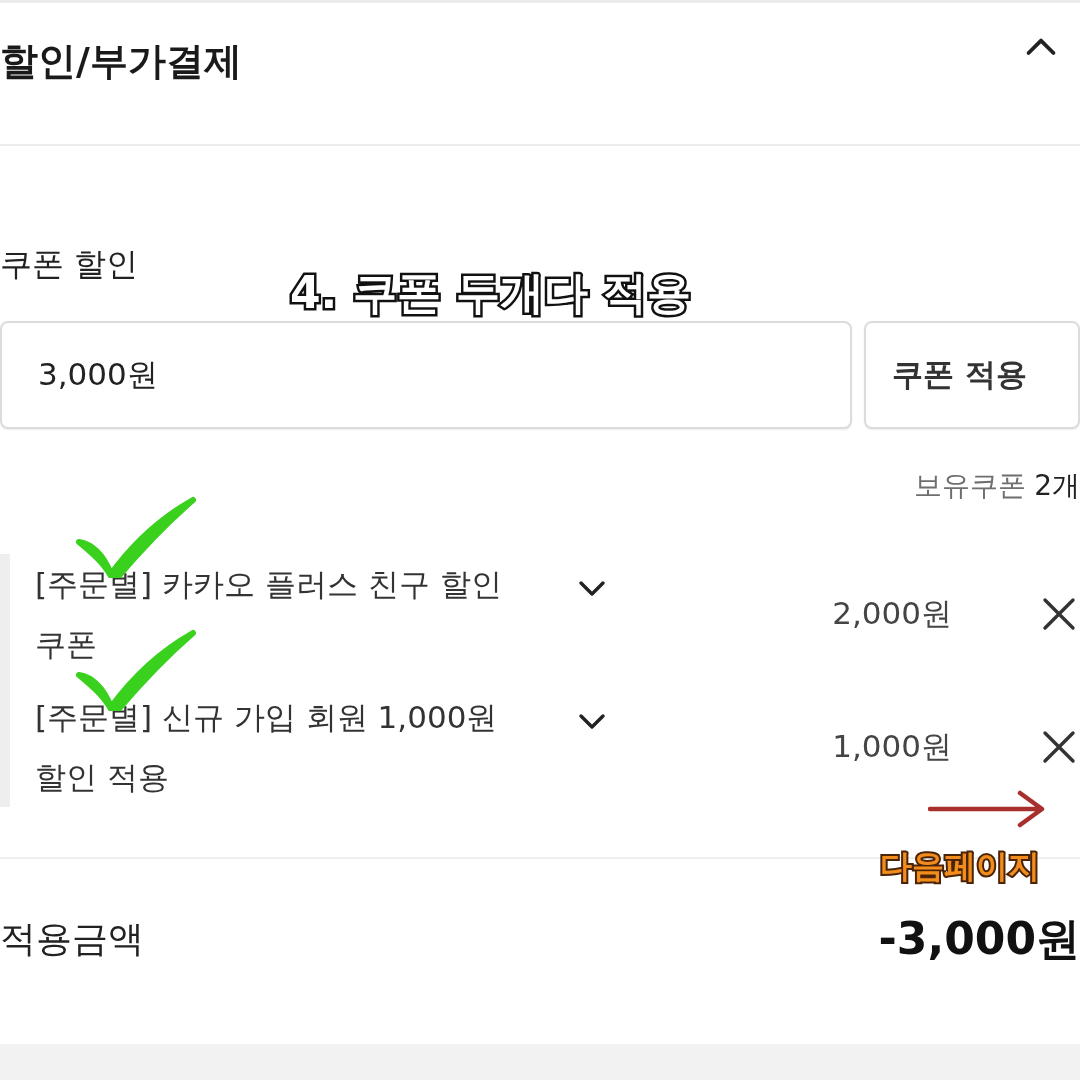 Image resolution: width=1080 pixels, height=1080 pixels. What do you see at coordinates (491, 293) in the screenshot?
I see `annotation-caption: 4. 쿠폰 두개다 적용` at bounding box center [491, 293].